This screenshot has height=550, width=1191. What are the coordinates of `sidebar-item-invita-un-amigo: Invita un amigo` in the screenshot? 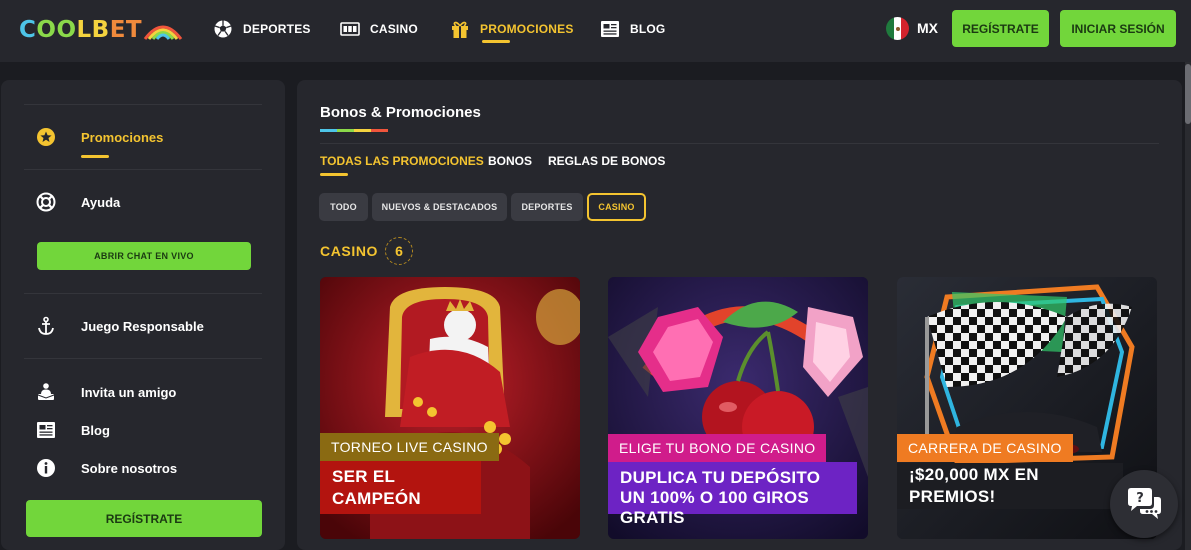 It's located at (105, 392).